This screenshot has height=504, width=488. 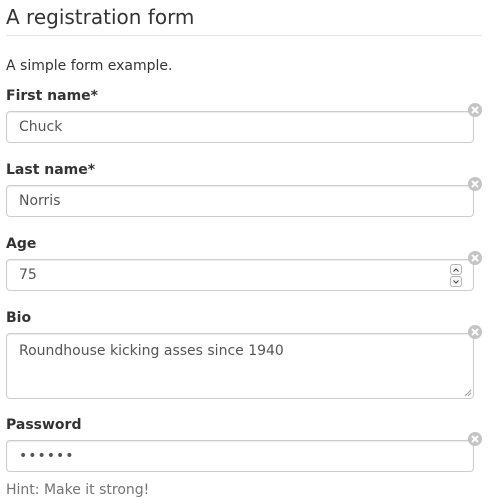 I want to click on age-input: 75, so click(x=240, y=275).